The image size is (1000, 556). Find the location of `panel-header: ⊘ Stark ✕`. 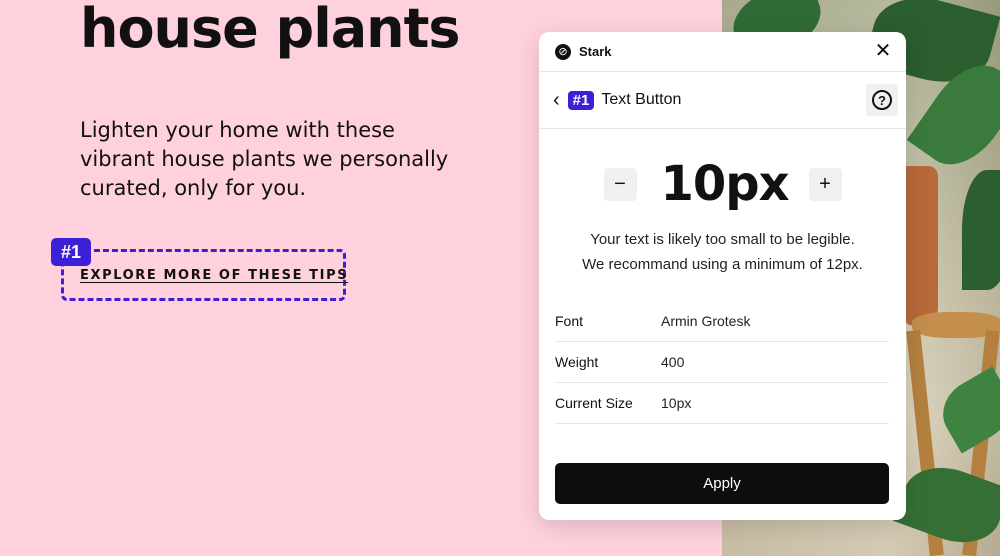

panel-header: ⊘ Stark ✕ is located at coordinates (722, 52).